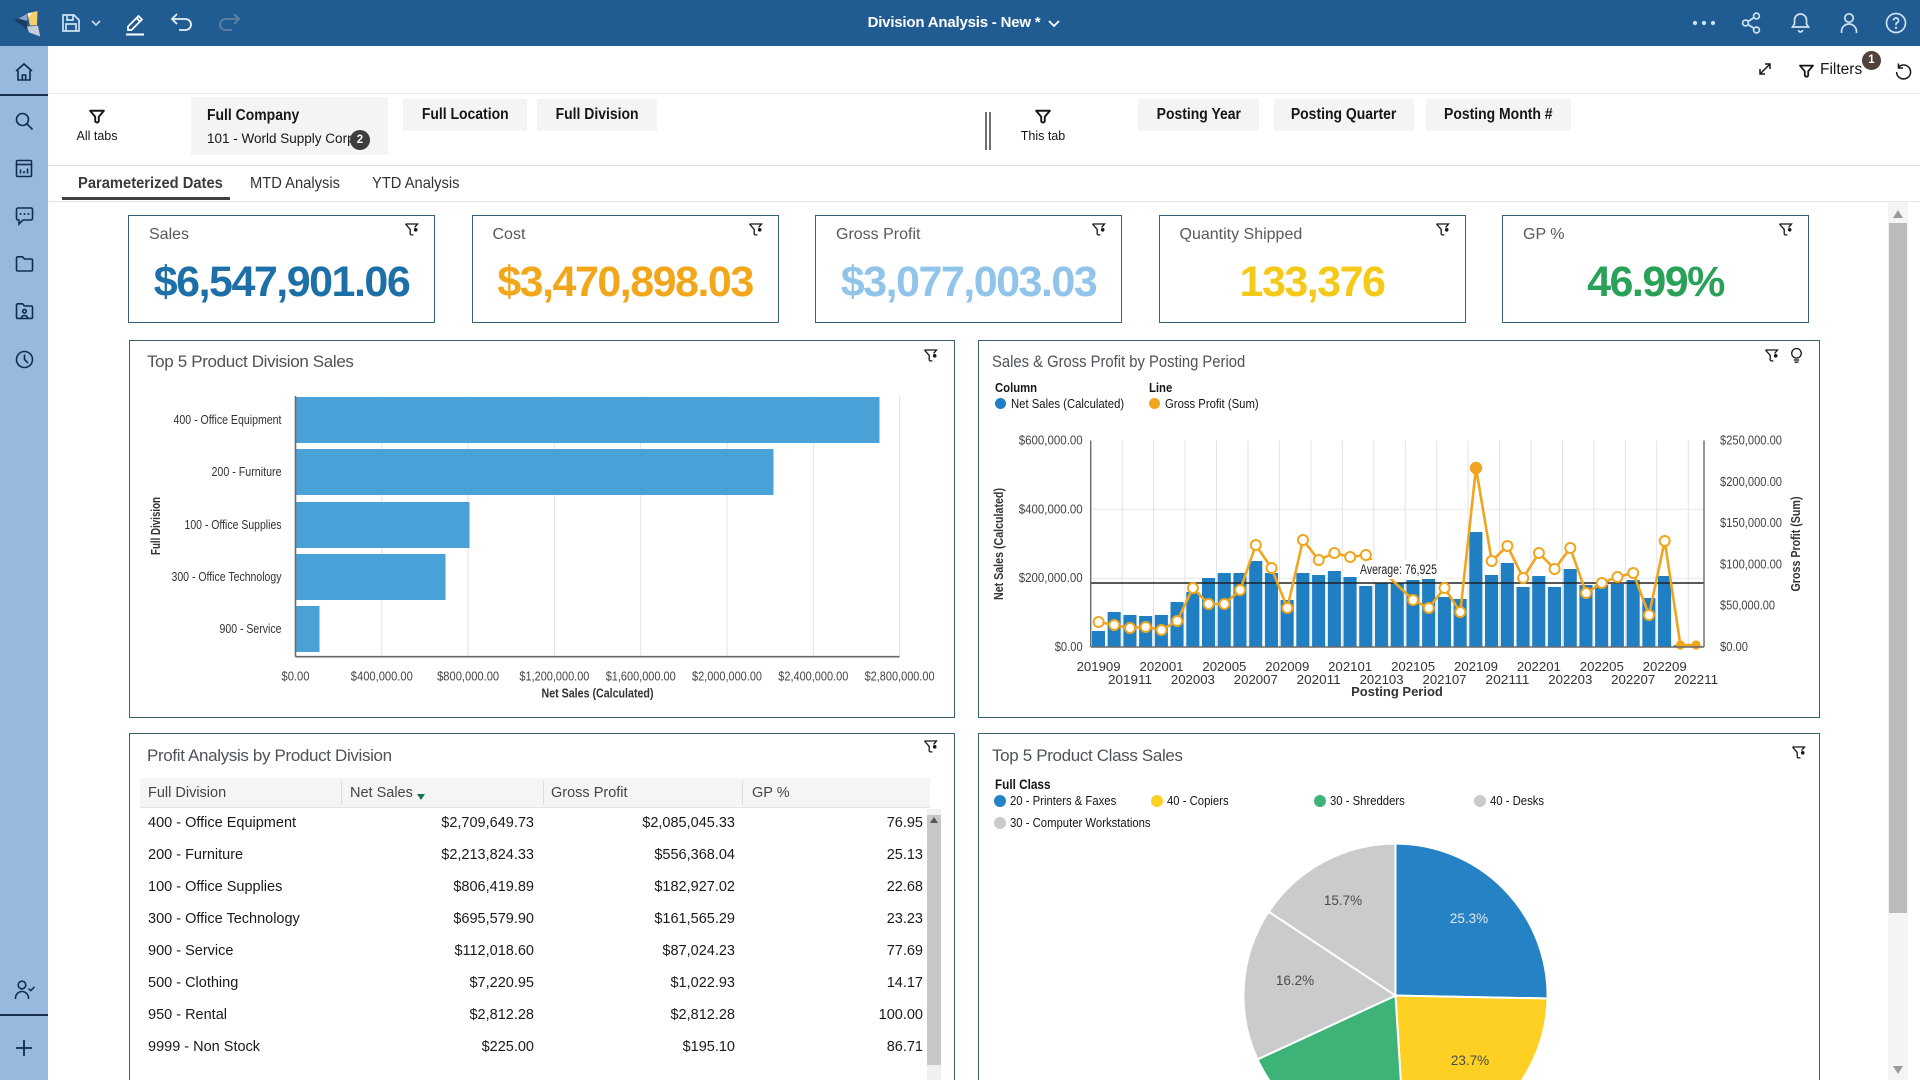 Image resolution: width=1920 pixels, height=1080 pixels. Describe the element at coordinates (227, 577) in the screenshot. I see `svg-text: 300 - Office Technology` at that location.